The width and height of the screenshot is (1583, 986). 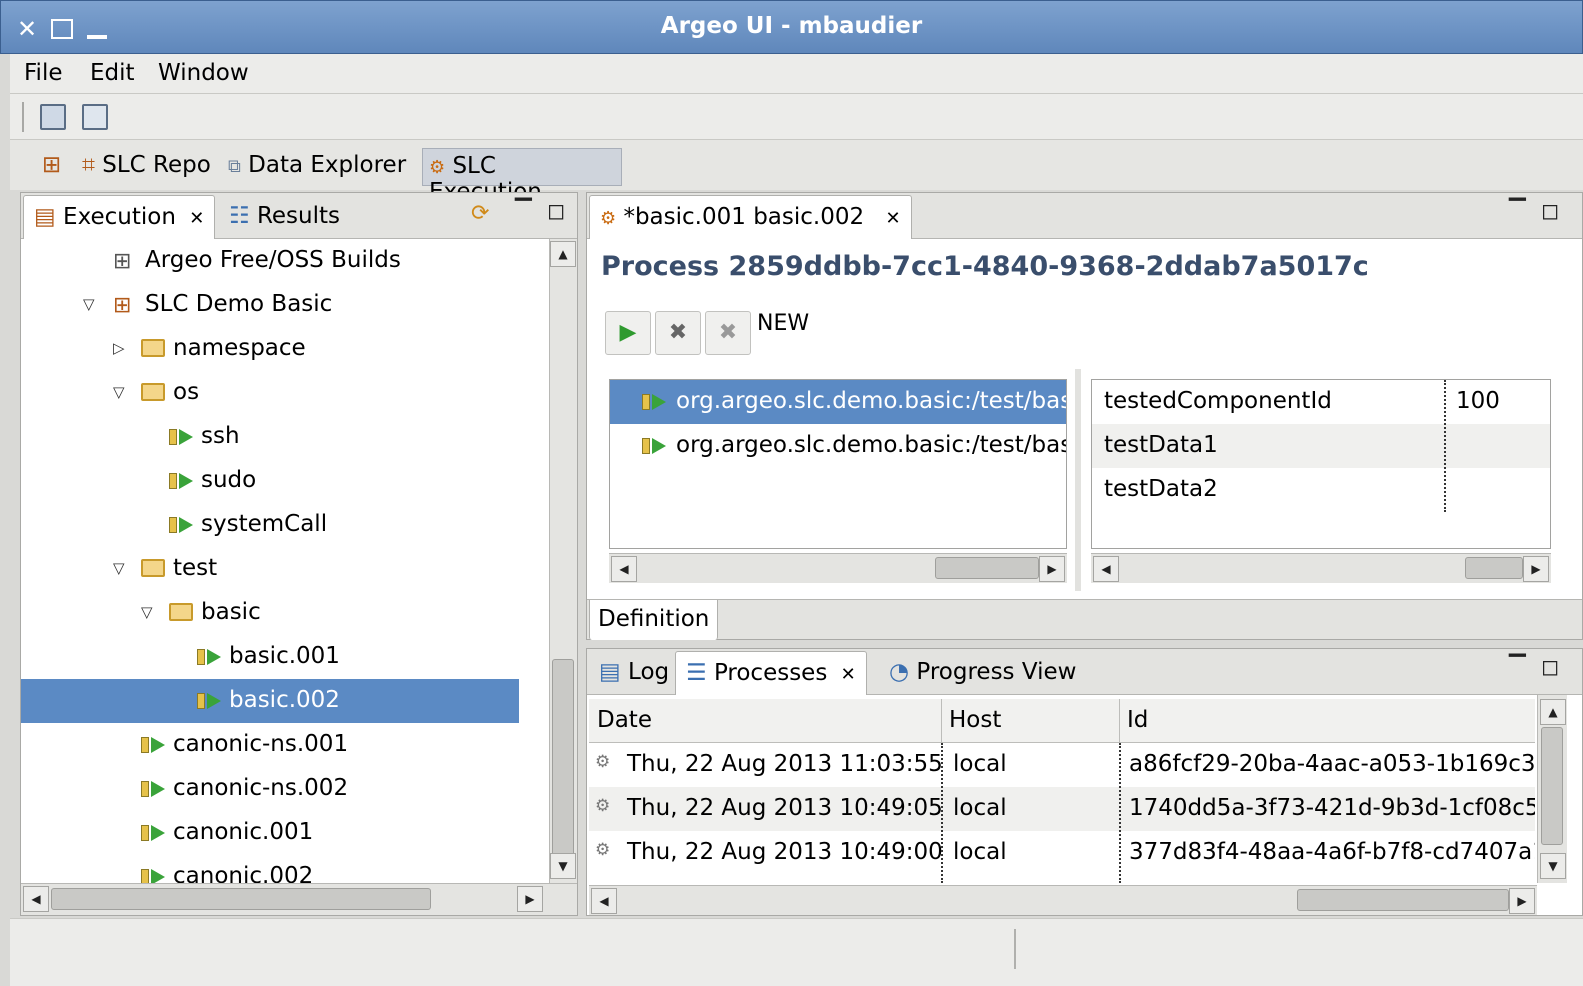 What do you see at coordinates (270, 745) in the screenshot?
I see `tree-node: canonic-ns.001` at bounding box center [270, 745].